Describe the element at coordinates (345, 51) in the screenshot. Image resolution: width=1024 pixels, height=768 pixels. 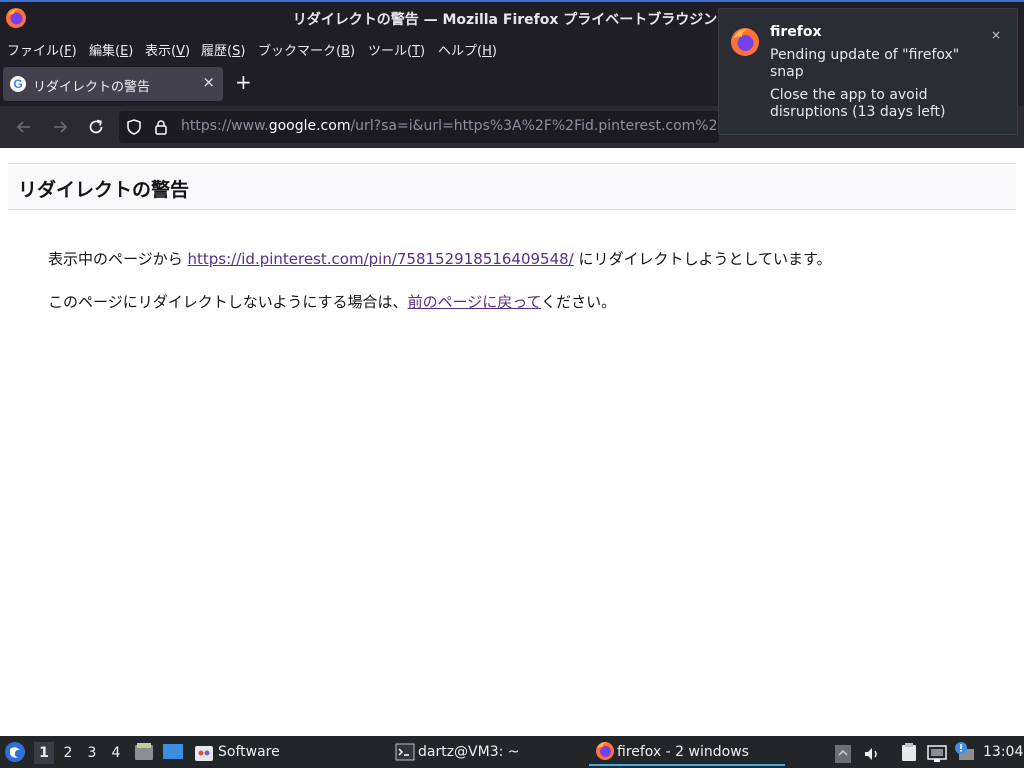
I see `menu-bookmarks-accel: B` at that location.